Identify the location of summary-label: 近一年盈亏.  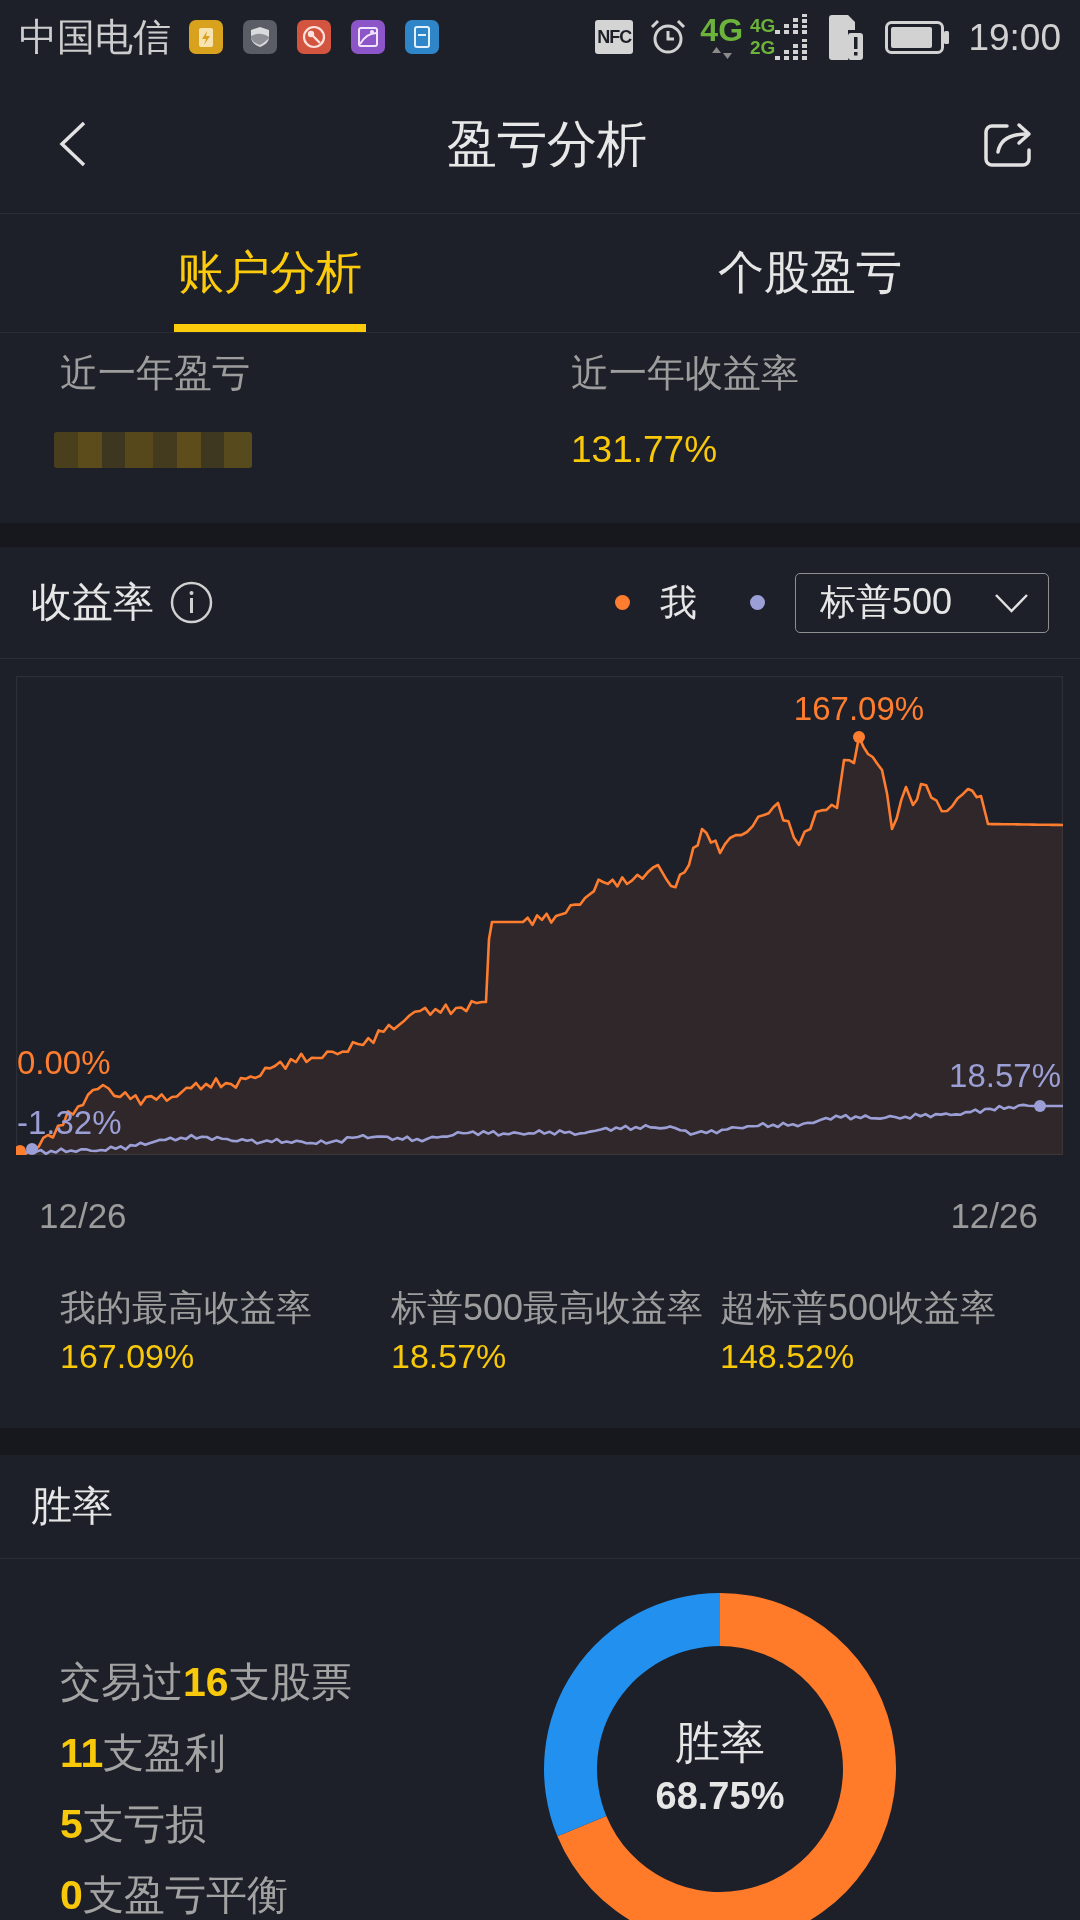
(155, 373).